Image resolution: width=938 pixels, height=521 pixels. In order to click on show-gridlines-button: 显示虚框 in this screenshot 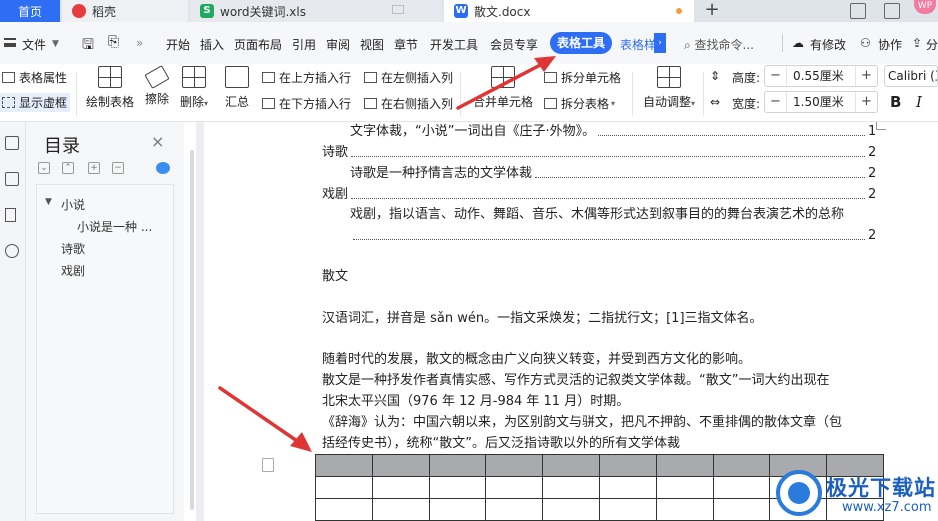, I will do `click(35, 102)`.